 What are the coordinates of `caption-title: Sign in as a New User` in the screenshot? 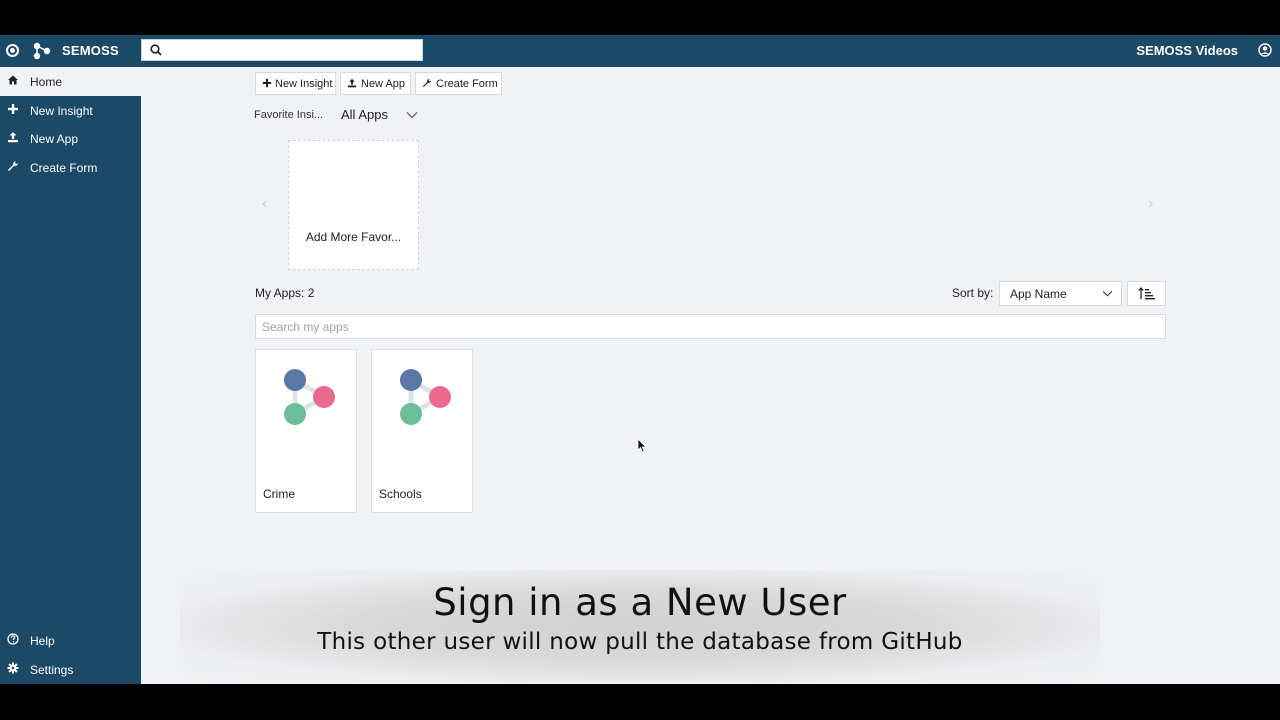 It's located at (640, 602).